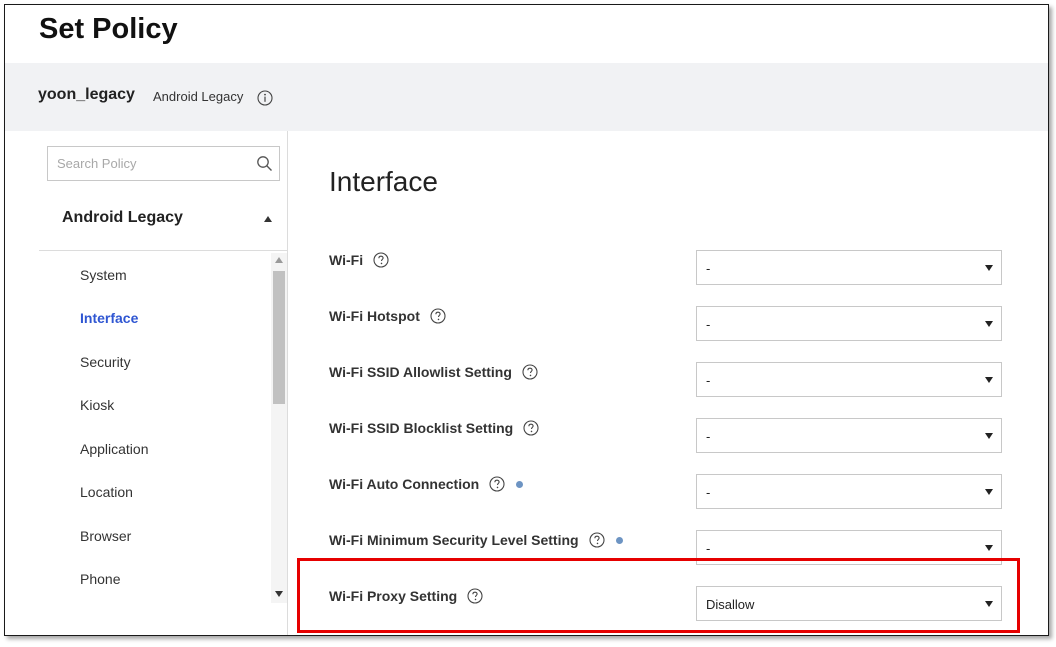  What do you see at coordinates (393, 596) in the screenshot?
I see `setting-label: Wi-Fi Proxy Setting` at bounding box center [393, 596].